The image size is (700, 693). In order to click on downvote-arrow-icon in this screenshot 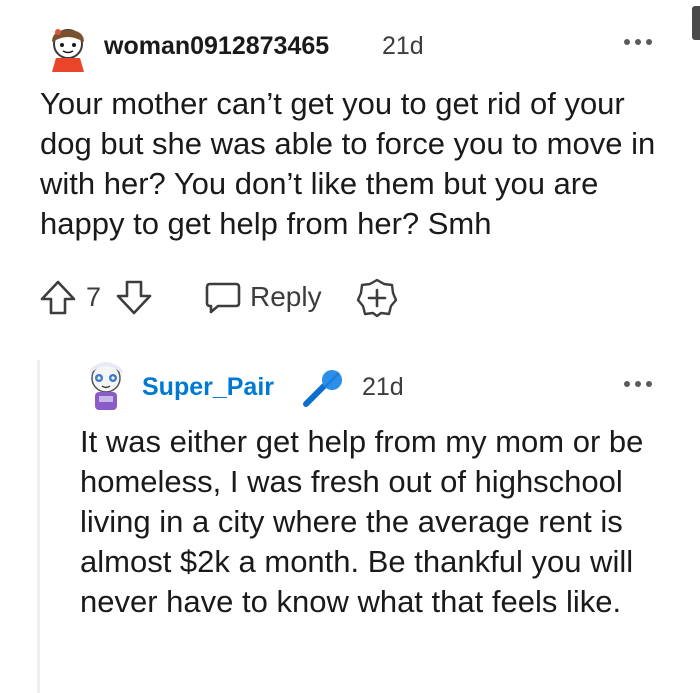, I will do `click(134, 297)`.